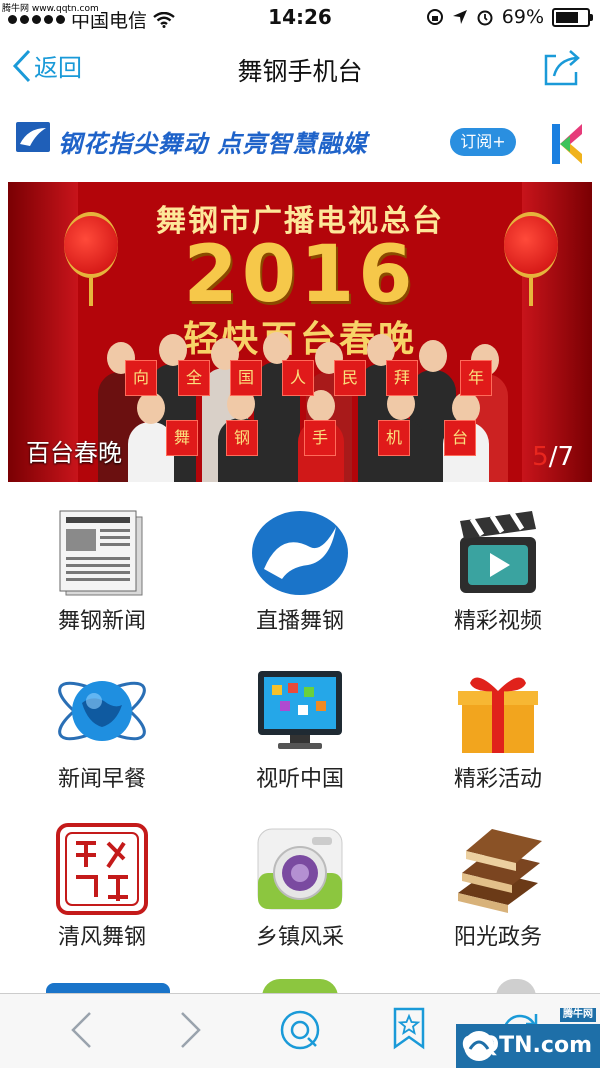  What do you see at coordinates (246, 378) in the screenshot?
I see `greeting-sign: 国` at bounding box center [246, 378].